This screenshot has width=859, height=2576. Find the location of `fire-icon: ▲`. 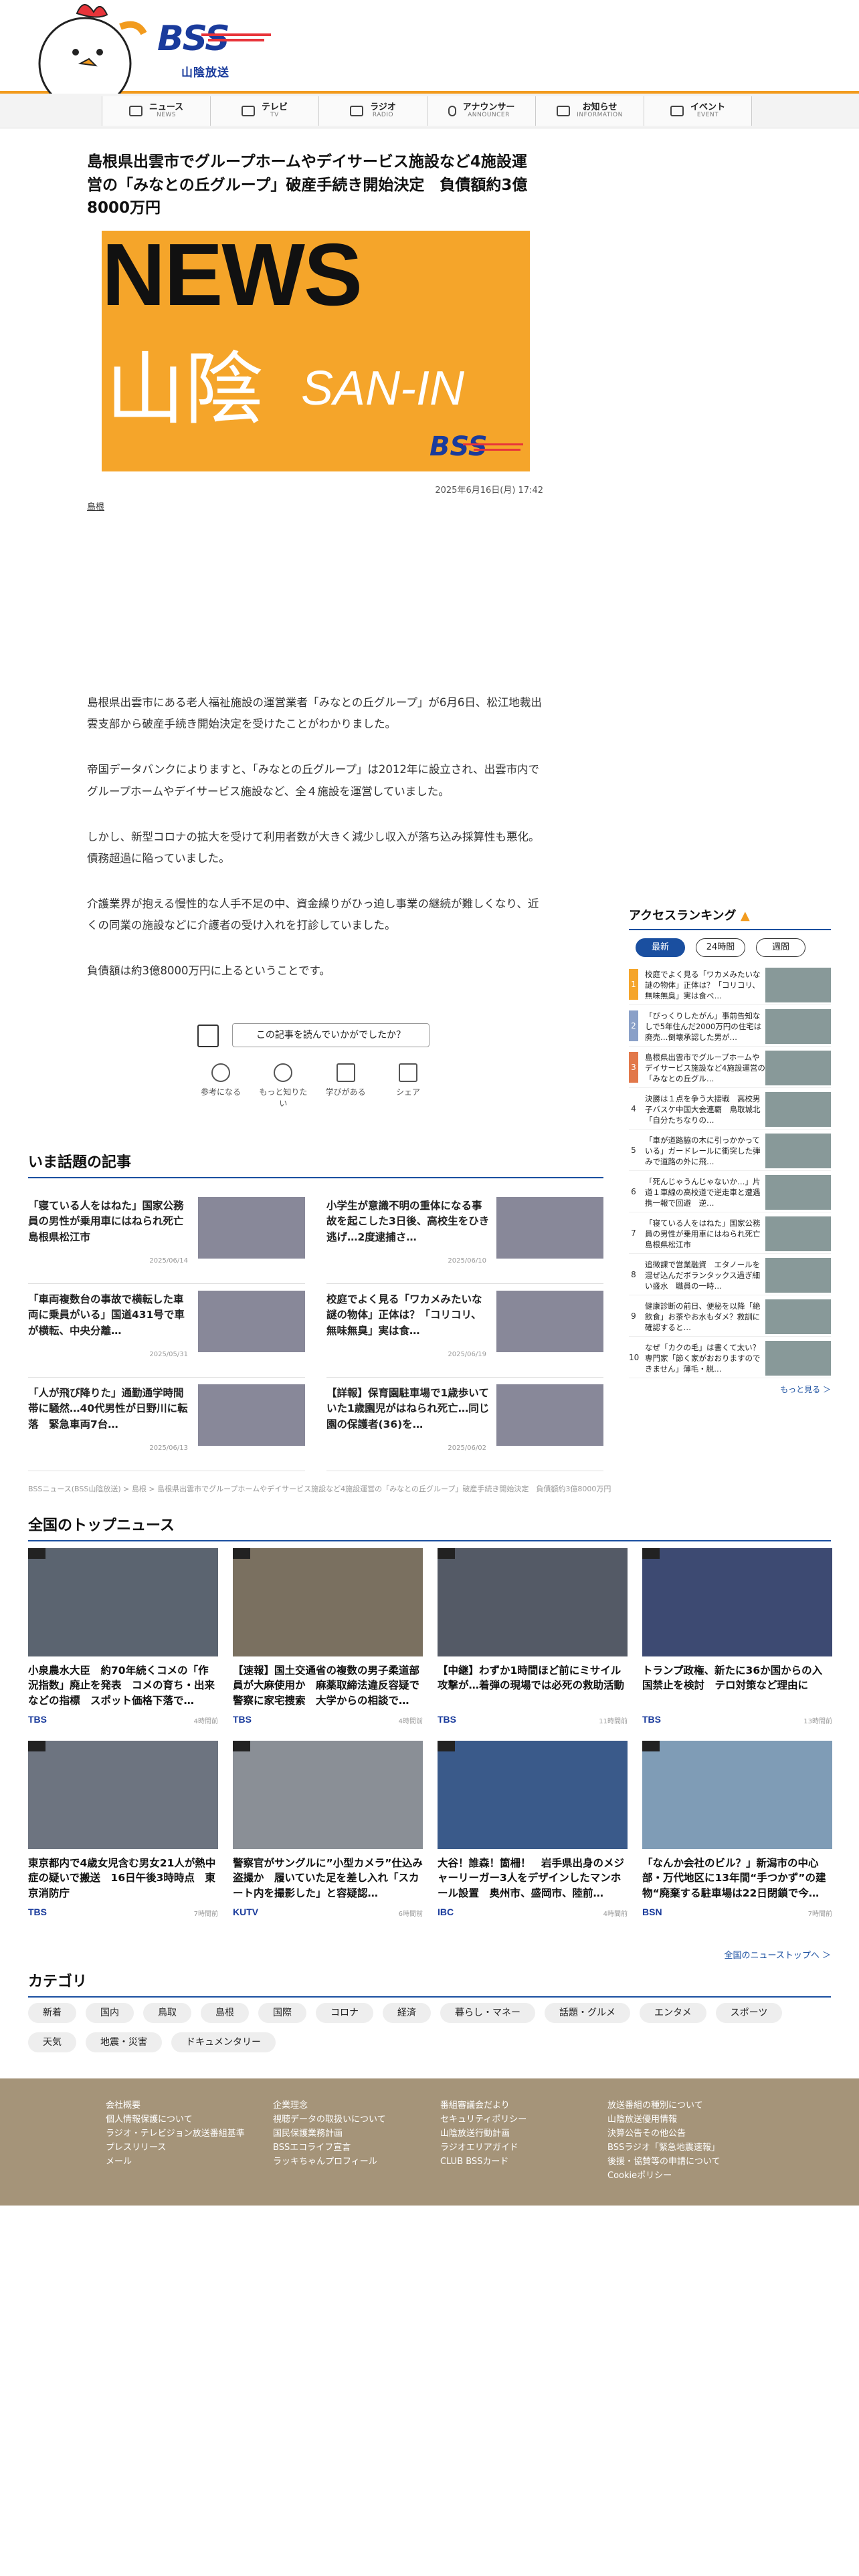

fire-icon: ▲ is located at coordinates (745, 916).